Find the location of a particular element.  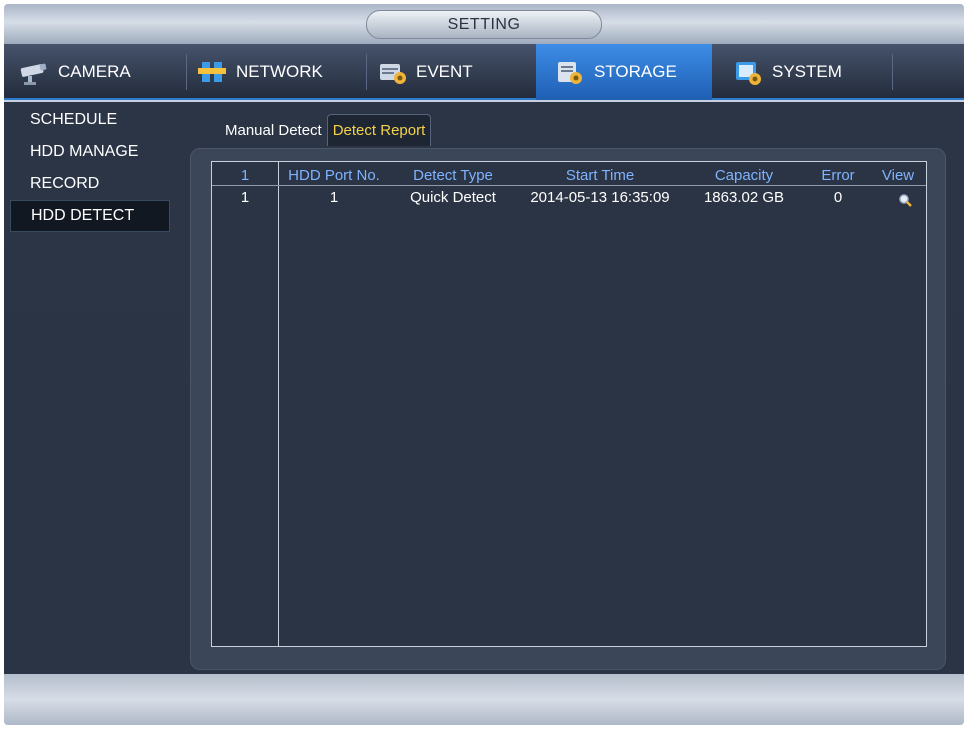

sidebar-item-hdd-detect: HDD DETECT is located at coordinates (90, 216).